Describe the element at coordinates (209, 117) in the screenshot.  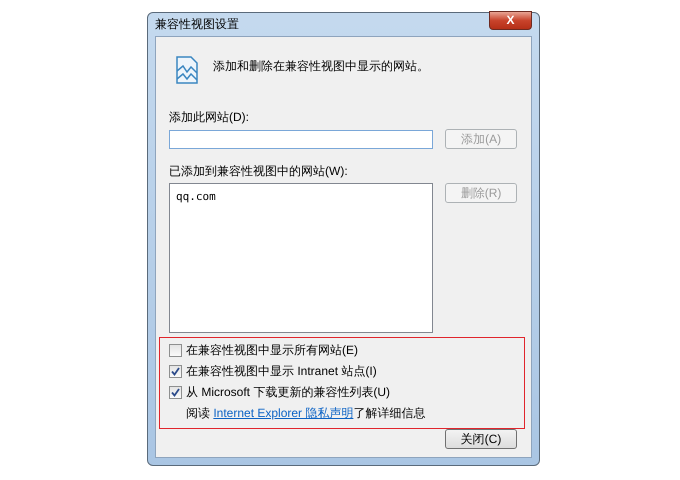
I see `field-label: 添加此网站(D):` at that location.